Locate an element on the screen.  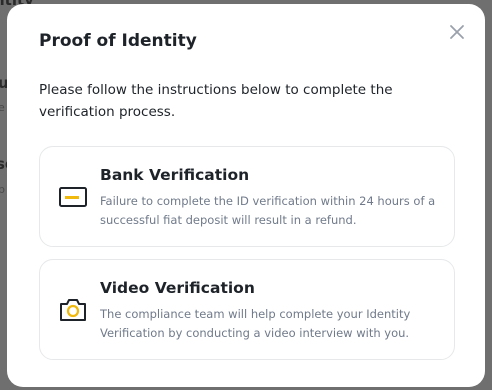
background-text-fragment: e is located at coordinates (2, 107).